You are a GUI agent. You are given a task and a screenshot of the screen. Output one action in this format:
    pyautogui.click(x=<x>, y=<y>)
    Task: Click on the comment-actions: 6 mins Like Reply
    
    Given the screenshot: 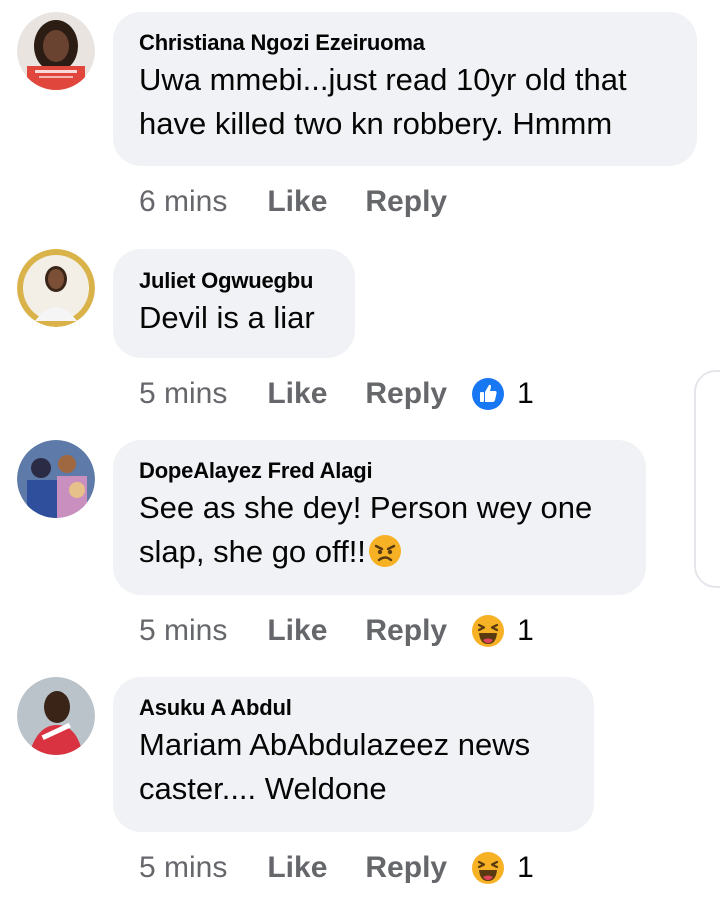 What is the action you would take?
    pyautogui.click(x=305, y=202)
    